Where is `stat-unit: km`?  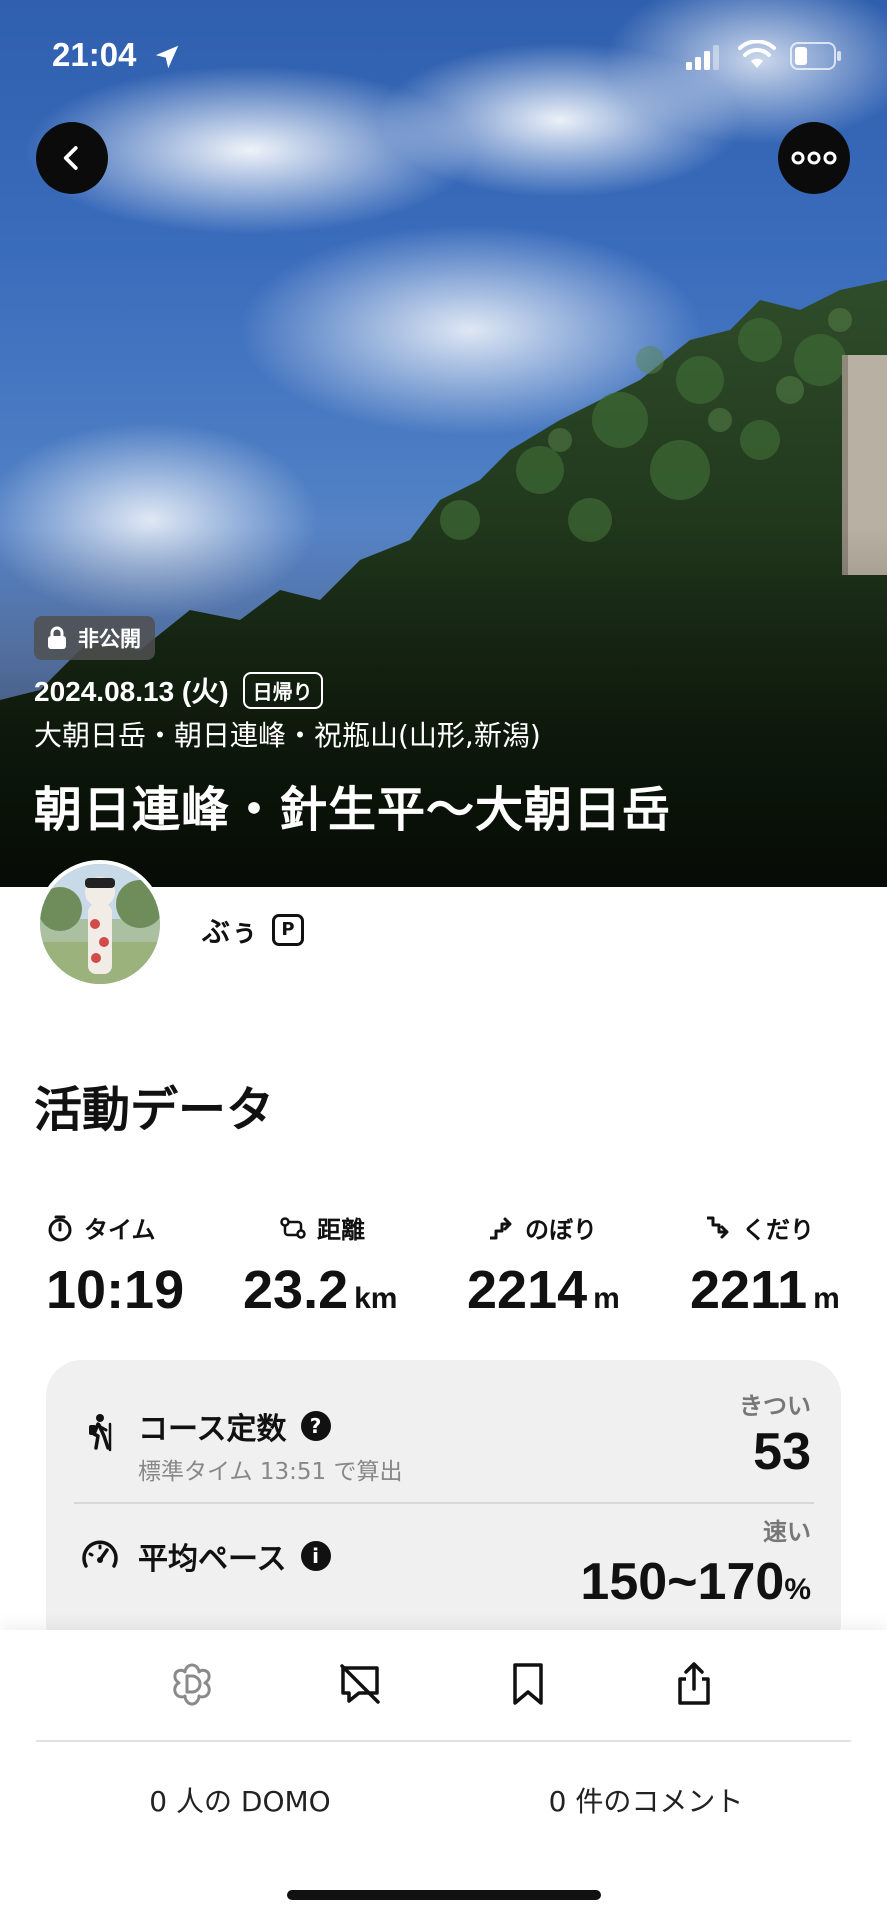 stat-unit: km is located at coordinates (376, 1298).